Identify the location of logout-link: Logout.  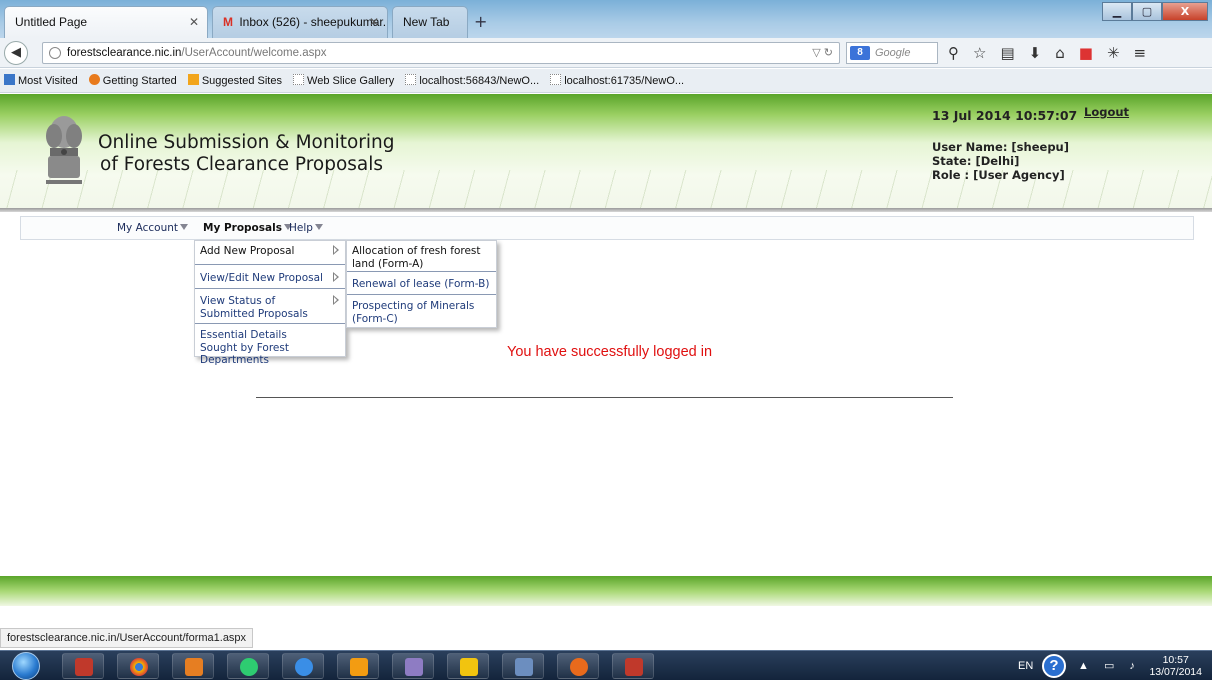
(1106, 112).